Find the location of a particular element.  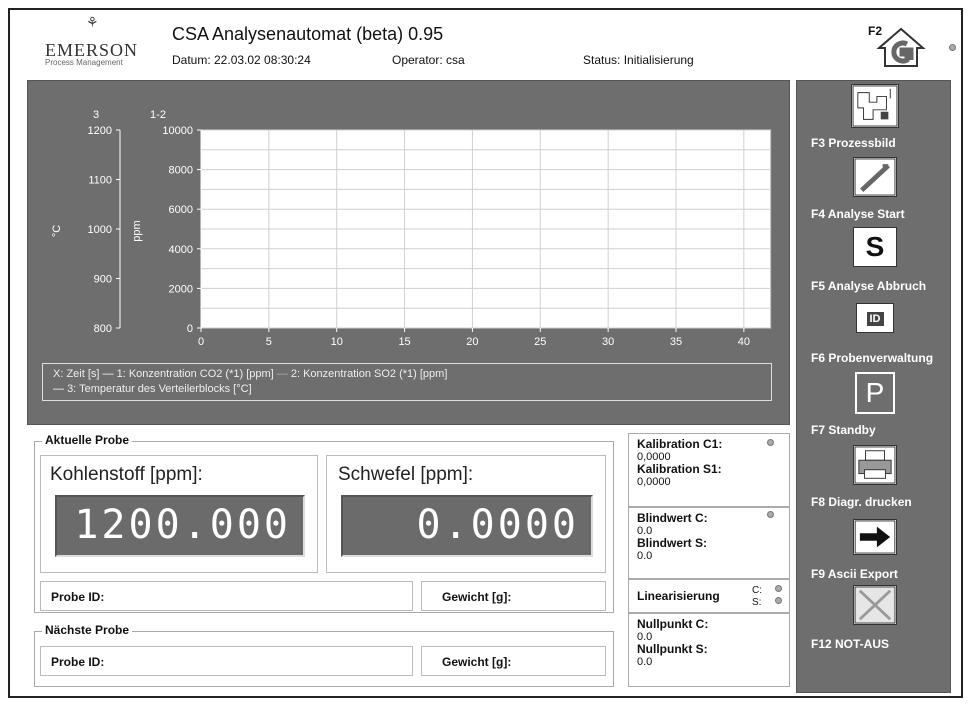

emergency-x-icon is located at coordinates (875, 605).